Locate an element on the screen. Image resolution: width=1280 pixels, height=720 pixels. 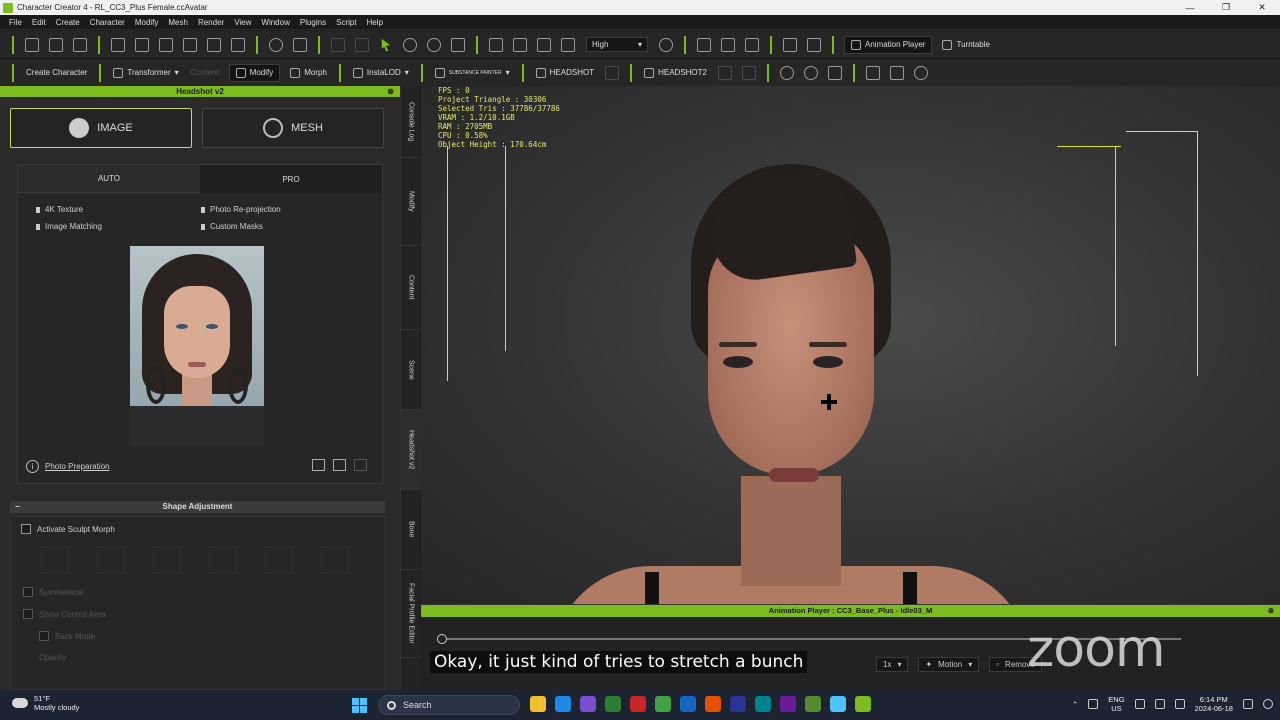
export-dropdown-icon is located at coordinates (166, 44).